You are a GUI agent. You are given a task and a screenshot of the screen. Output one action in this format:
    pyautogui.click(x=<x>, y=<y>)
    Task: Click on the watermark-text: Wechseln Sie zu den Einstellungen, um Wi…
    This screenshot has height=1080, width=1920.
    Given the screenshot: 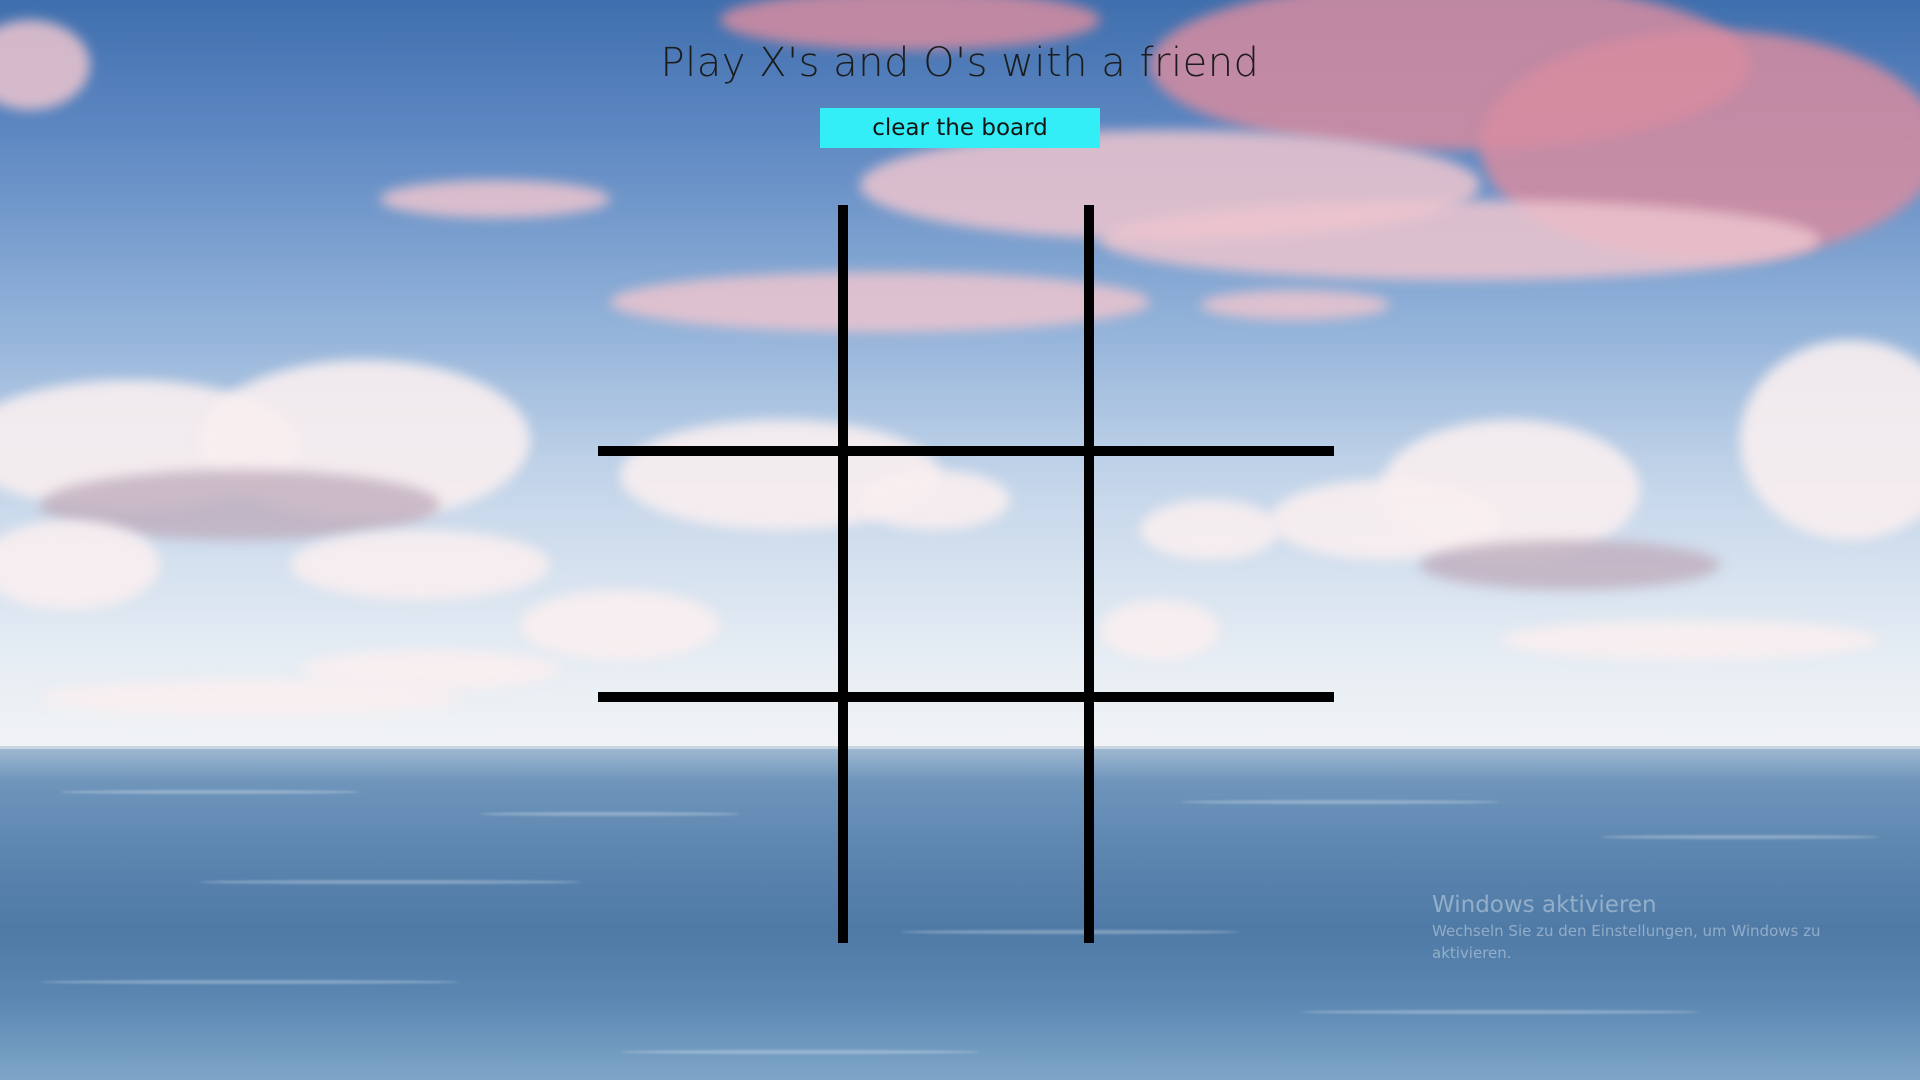 What is the action you would take?
    pyautogui.click(x=1626, y=942)
    